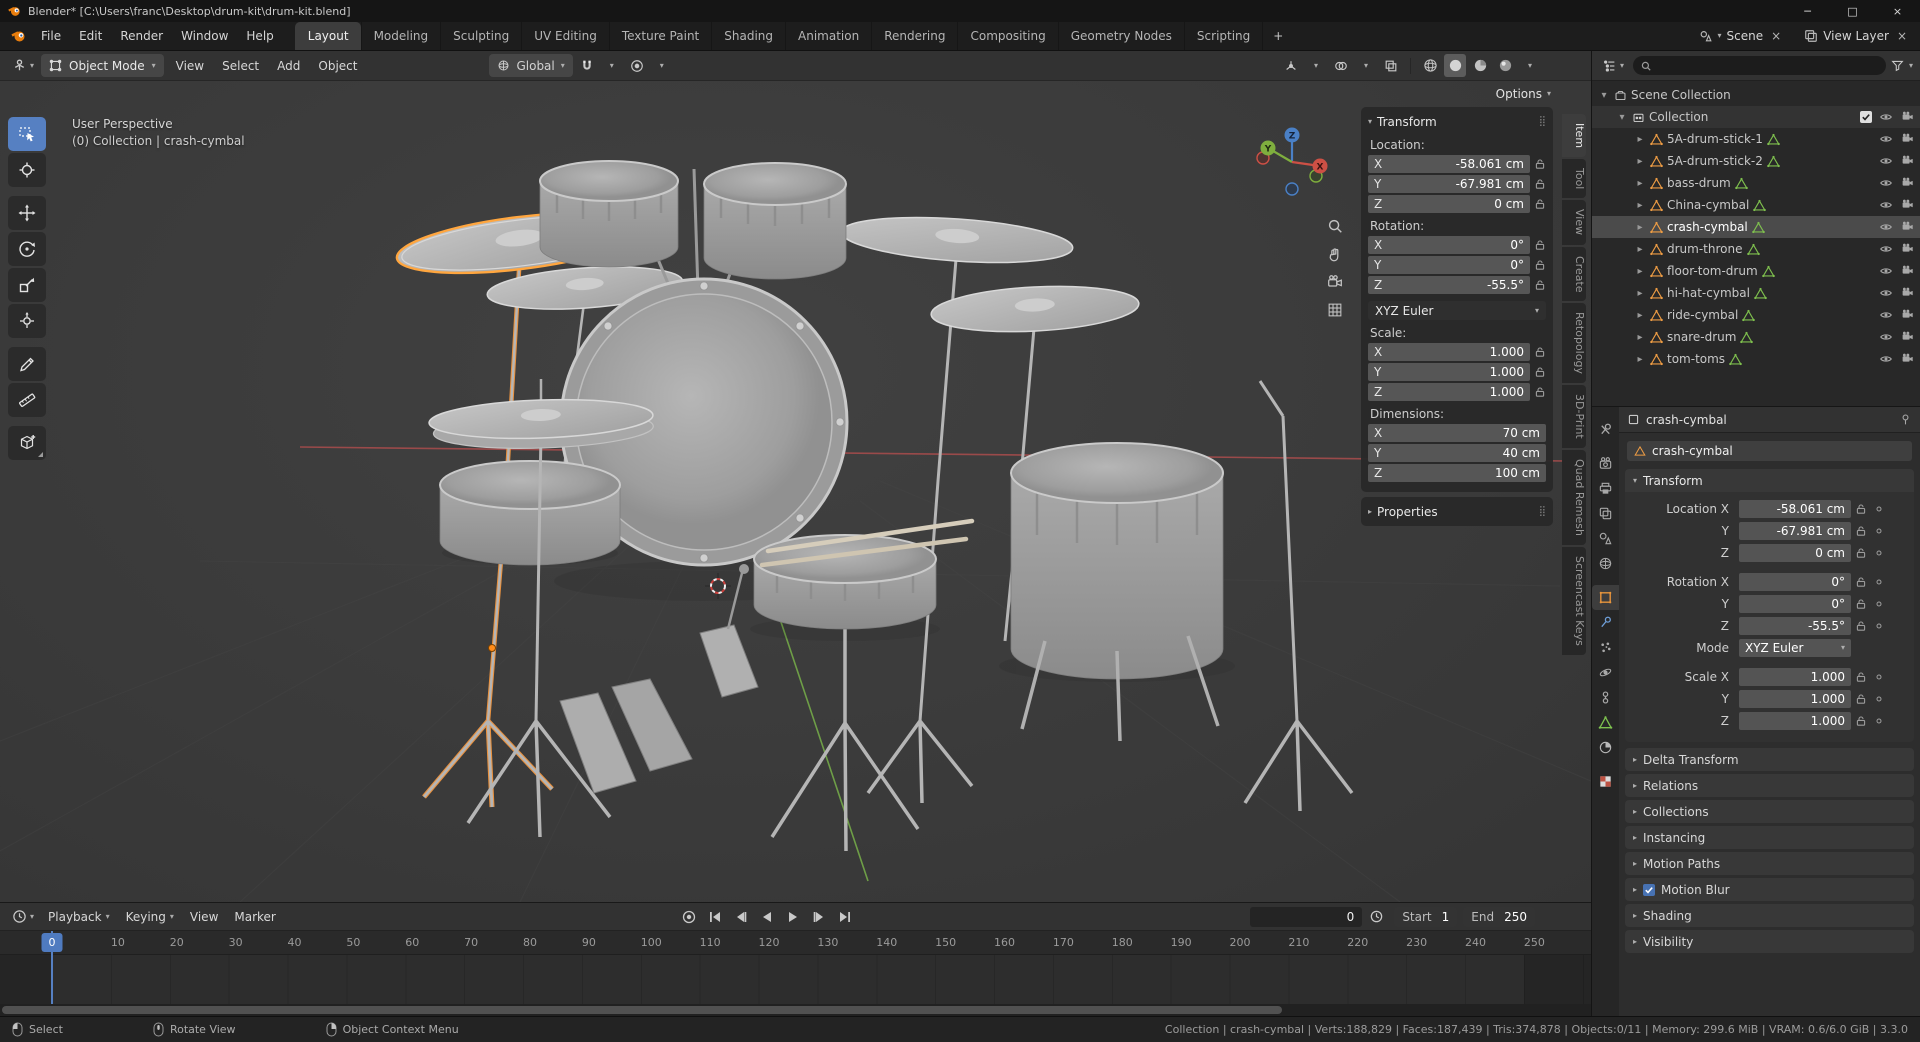 The height and width of the screenshot is (1042, 1920). Describe the element at coordinates (1449, 392) in the screenshot. I see `number-field: Z 1.000` at that location.